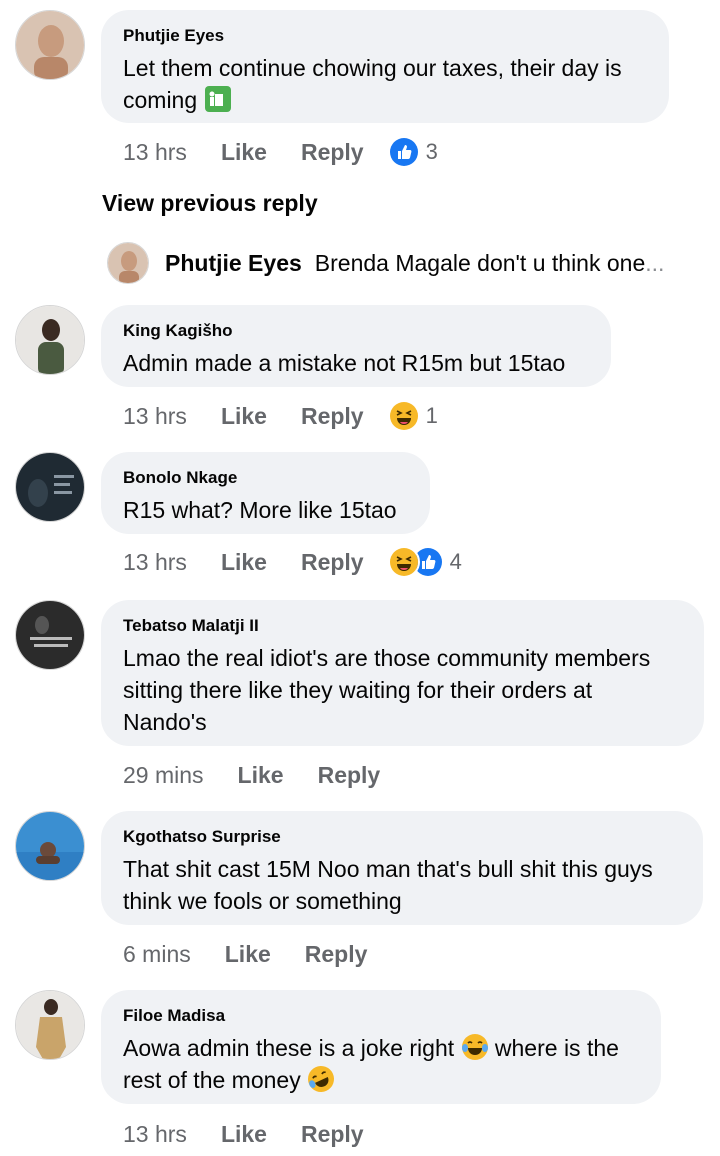 The image size is (720, 1156). I want to click on comment-meta: 29 mins Like Reply, so click(268, 775).